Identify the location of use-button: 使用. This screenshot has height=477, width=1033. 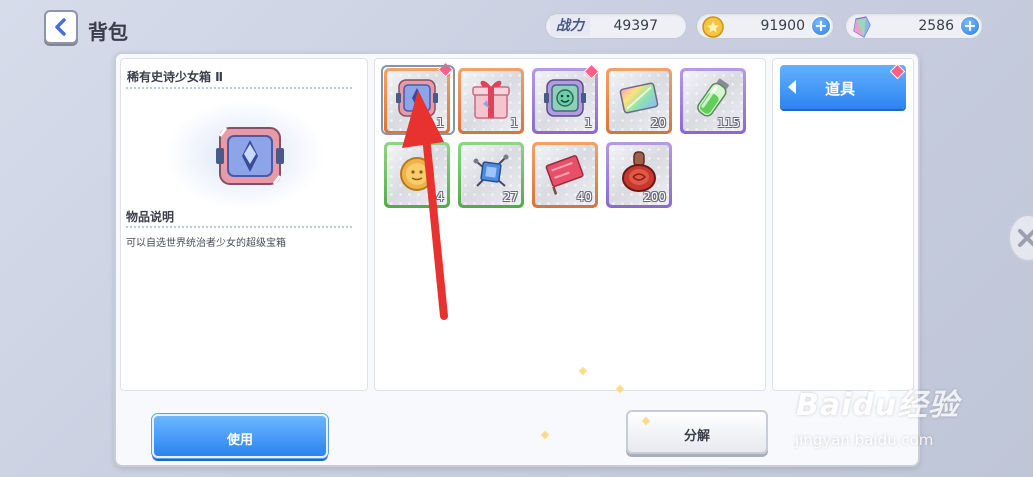
(240, 436).